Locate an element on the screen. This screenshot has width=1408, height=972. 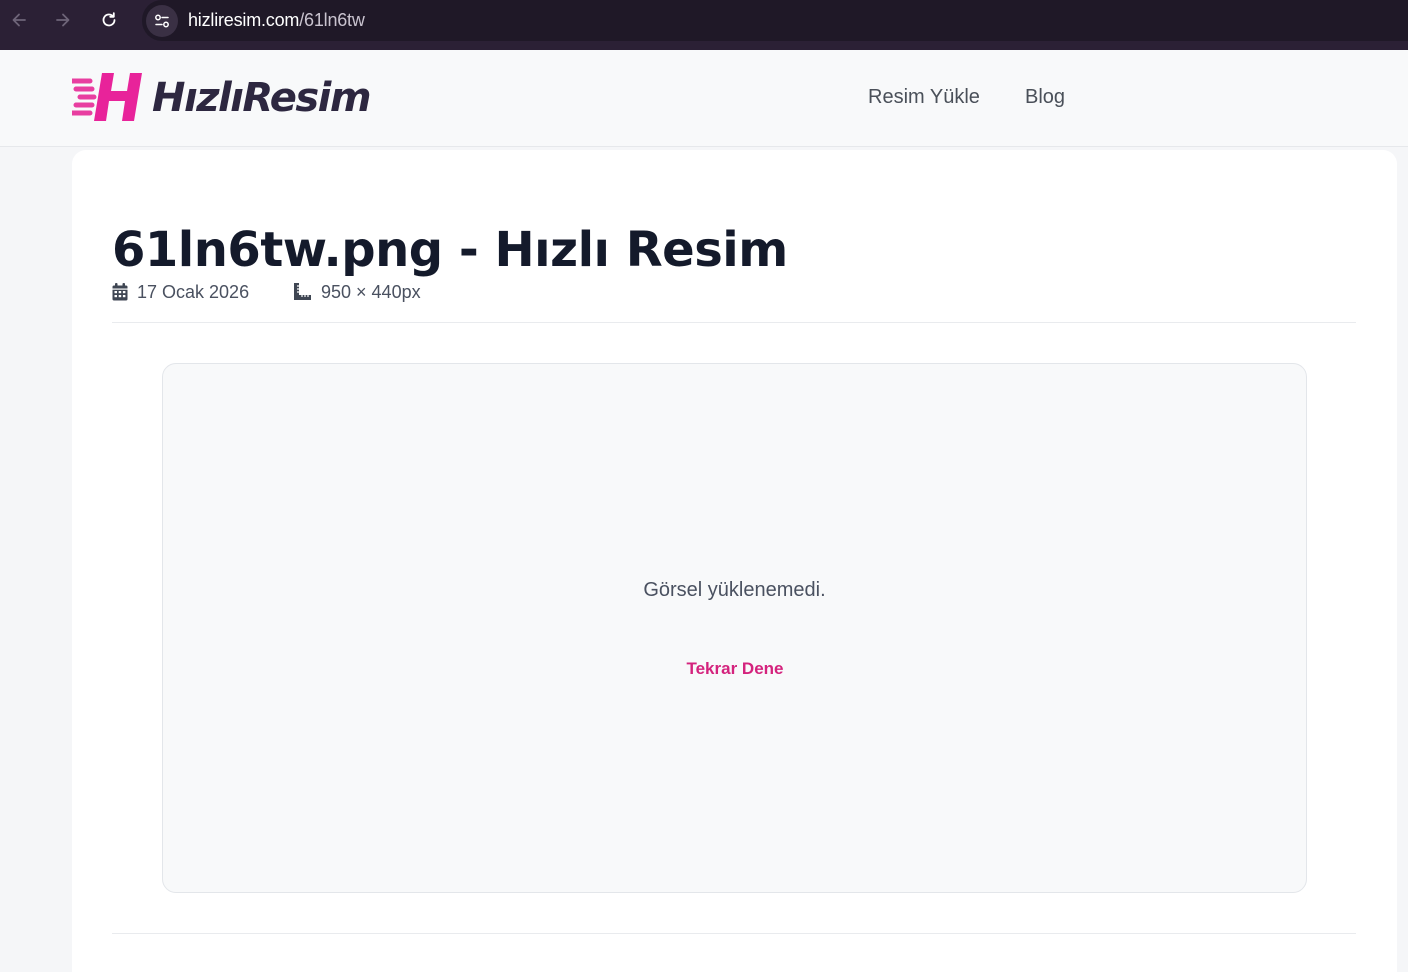
back-button is located at coordinates (19, 20).